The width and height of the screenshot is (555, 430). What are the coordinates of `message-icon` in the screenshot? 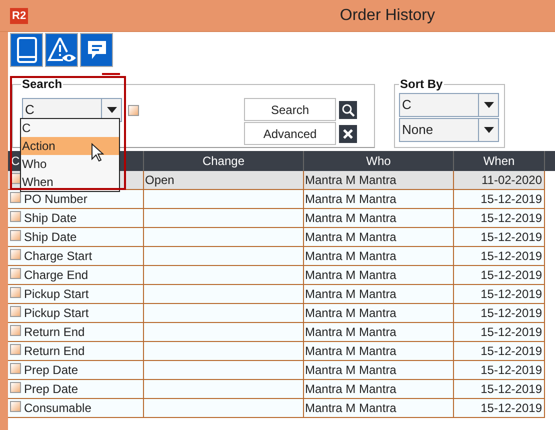 It's located at (97, 50).